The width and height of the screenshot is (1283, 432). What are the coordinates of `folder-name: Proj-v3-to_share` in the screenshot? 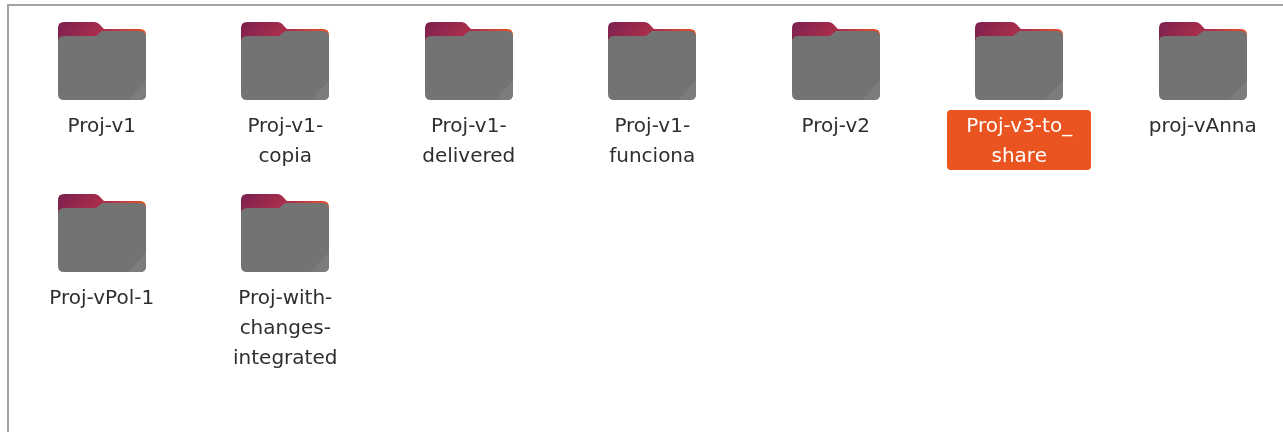 It's located at (1019, 140).